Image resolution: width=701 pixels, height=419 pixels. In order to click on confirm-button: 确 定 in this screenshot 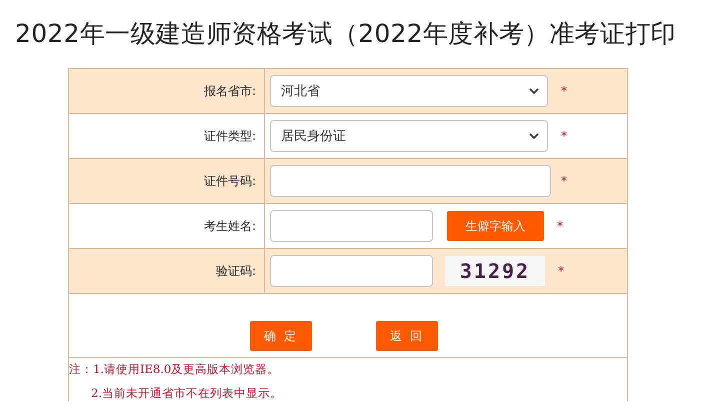, I will do `click(281, 336)`.